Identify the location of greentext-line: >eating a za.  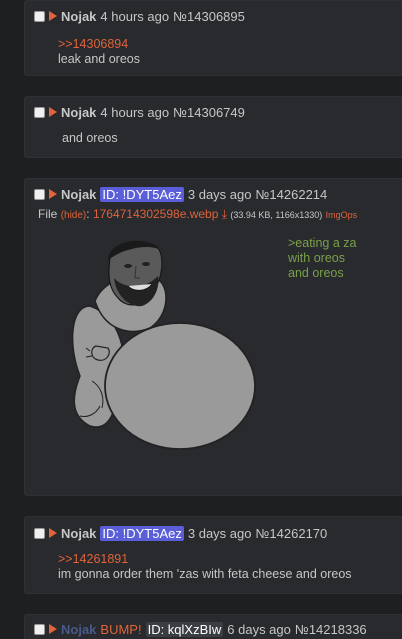
(322, 243).